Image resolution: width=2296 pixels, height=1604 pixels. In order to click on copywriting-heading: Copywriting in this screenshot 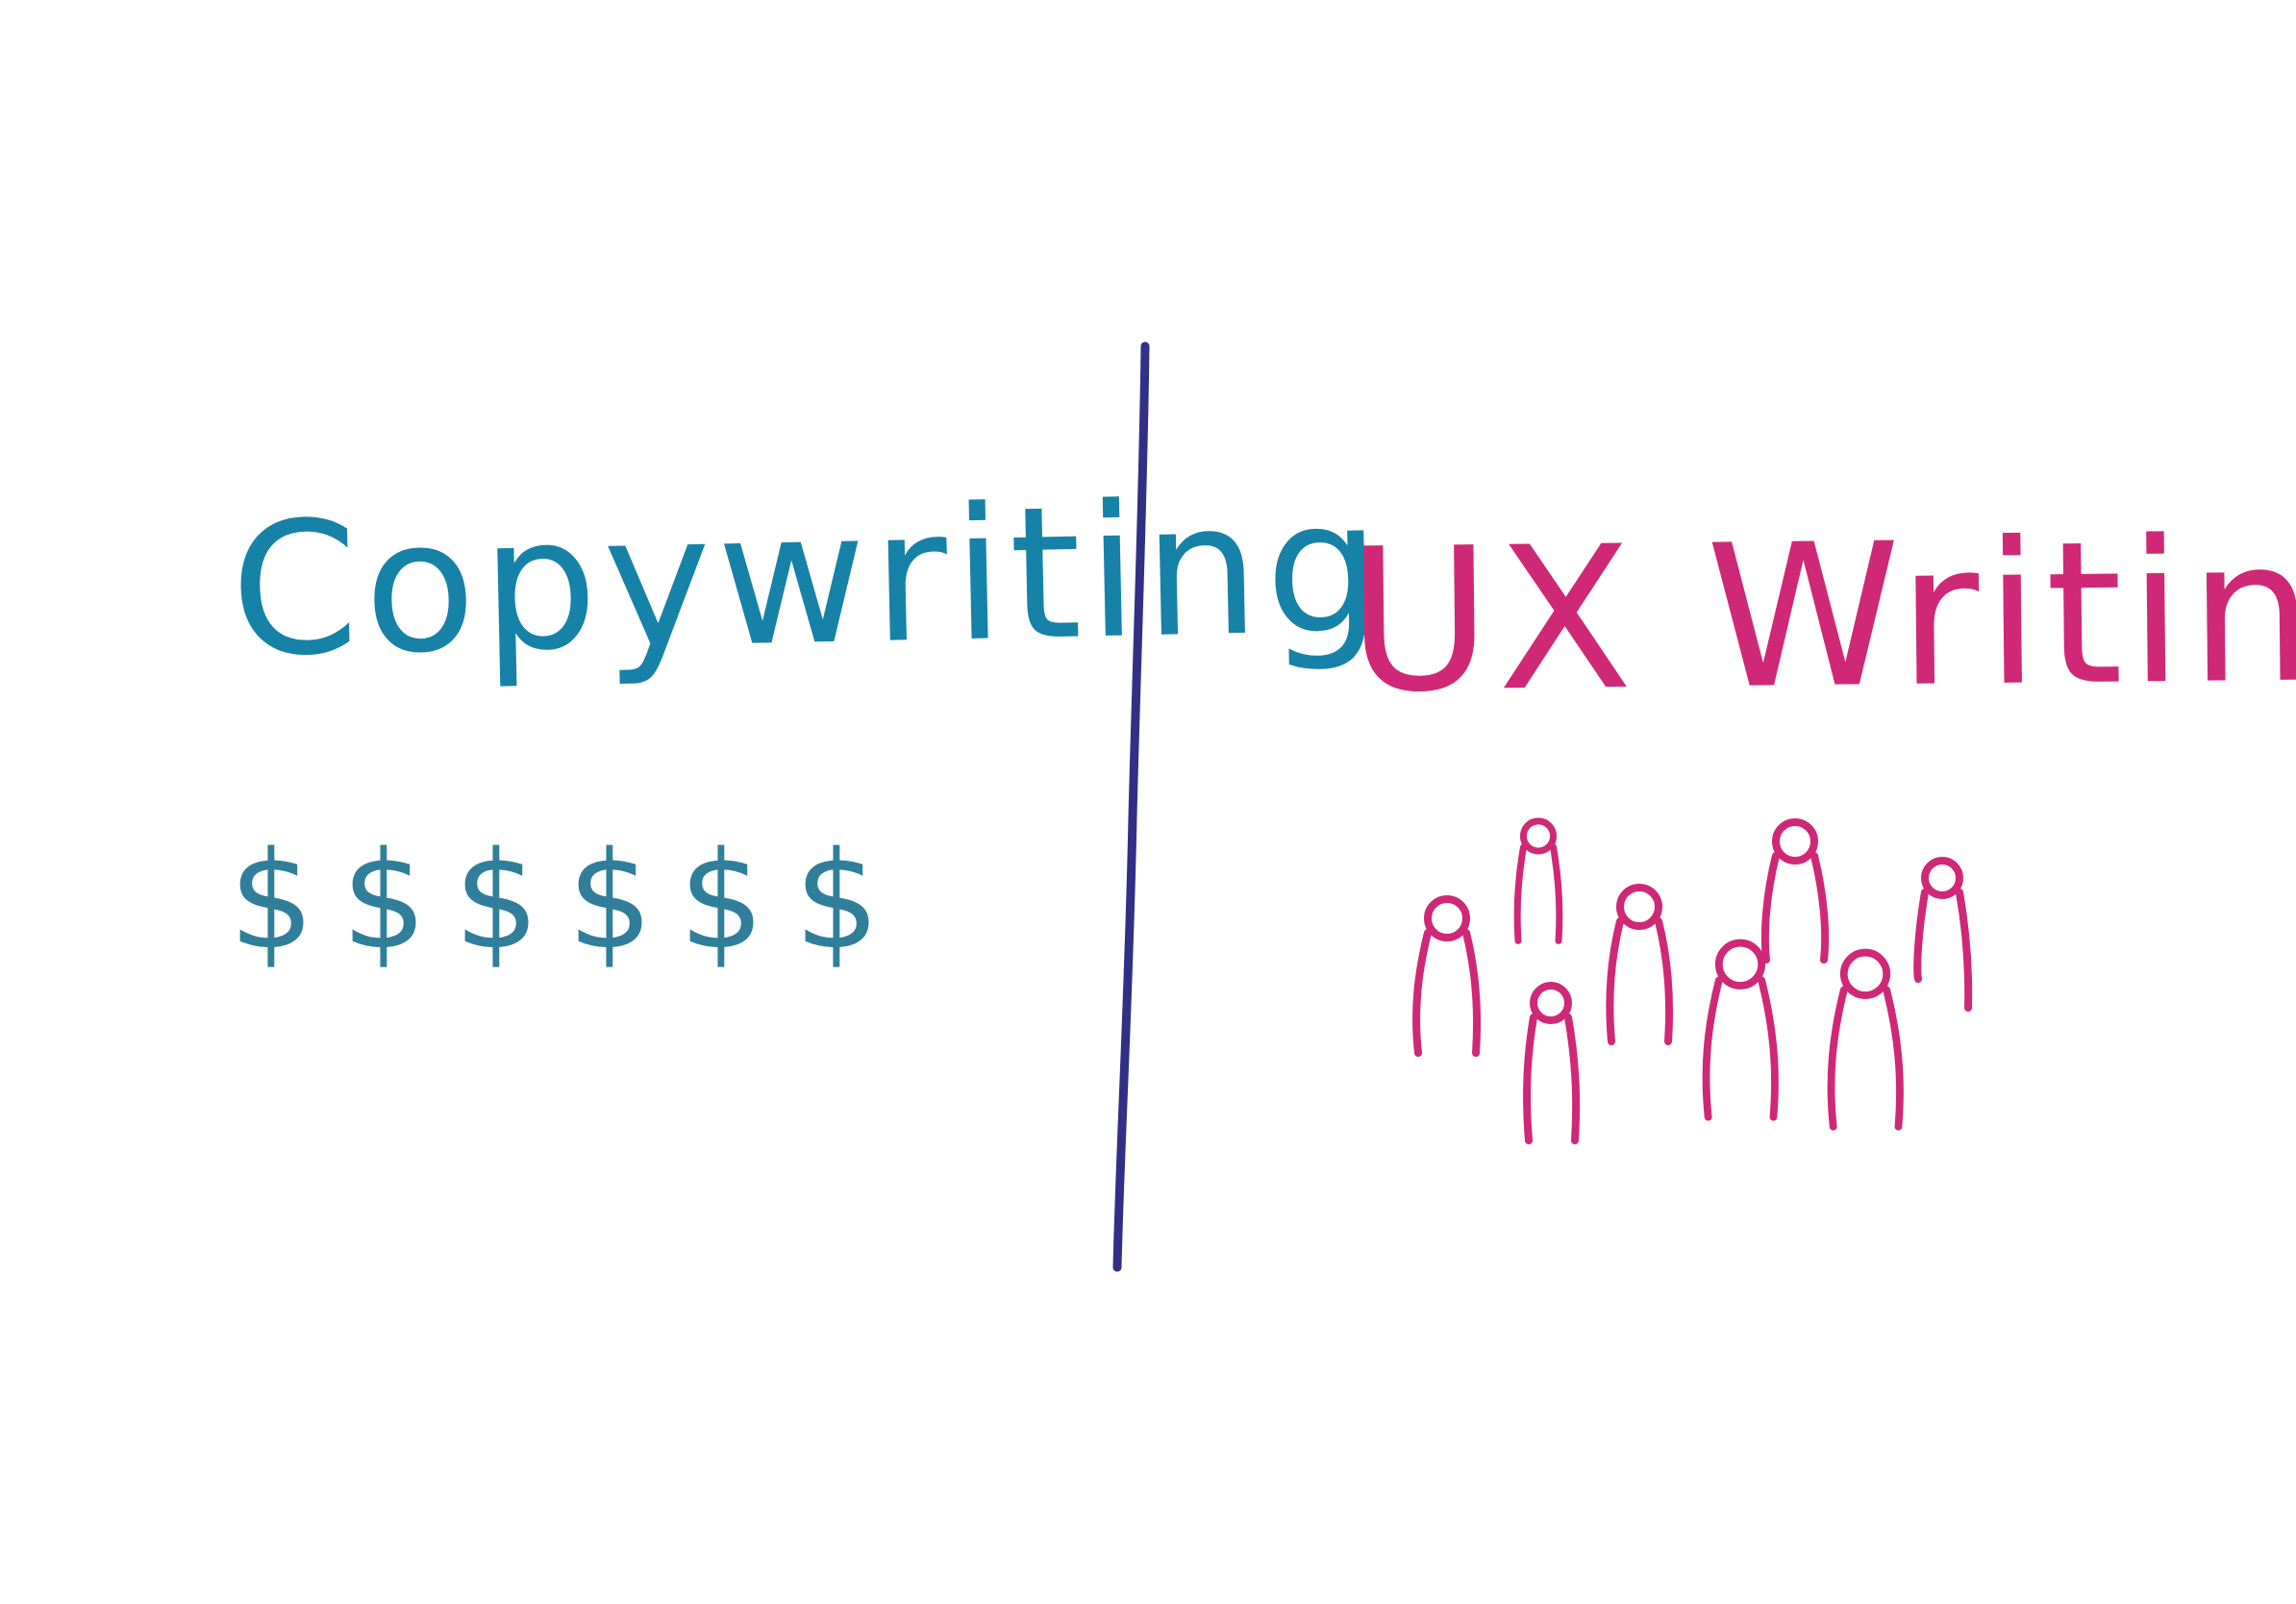, I will do `click(808, 578)`.